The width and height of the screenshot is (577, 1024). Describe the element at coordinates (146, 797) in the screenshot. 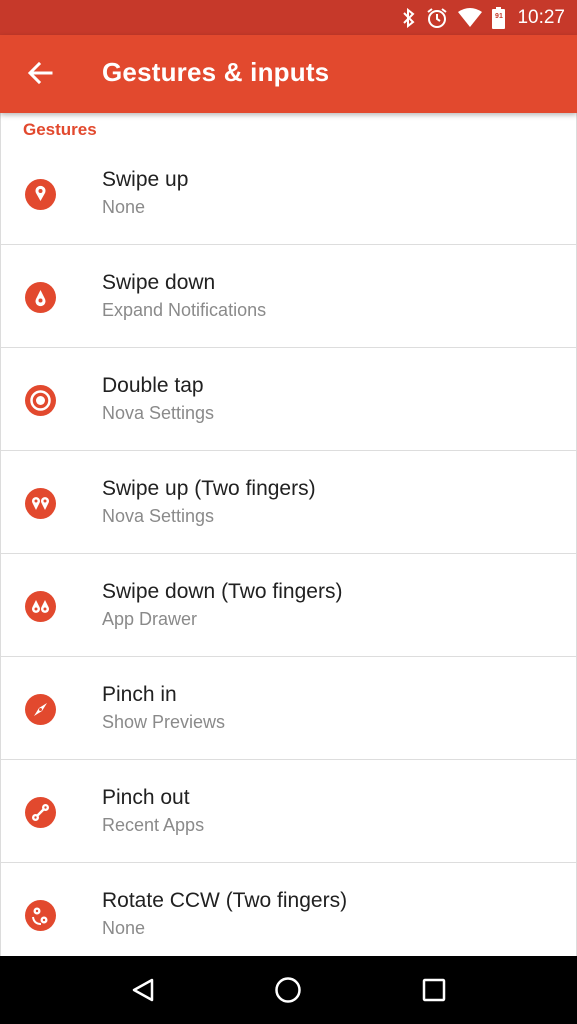

I see `item-title: Pinch out` at that location.